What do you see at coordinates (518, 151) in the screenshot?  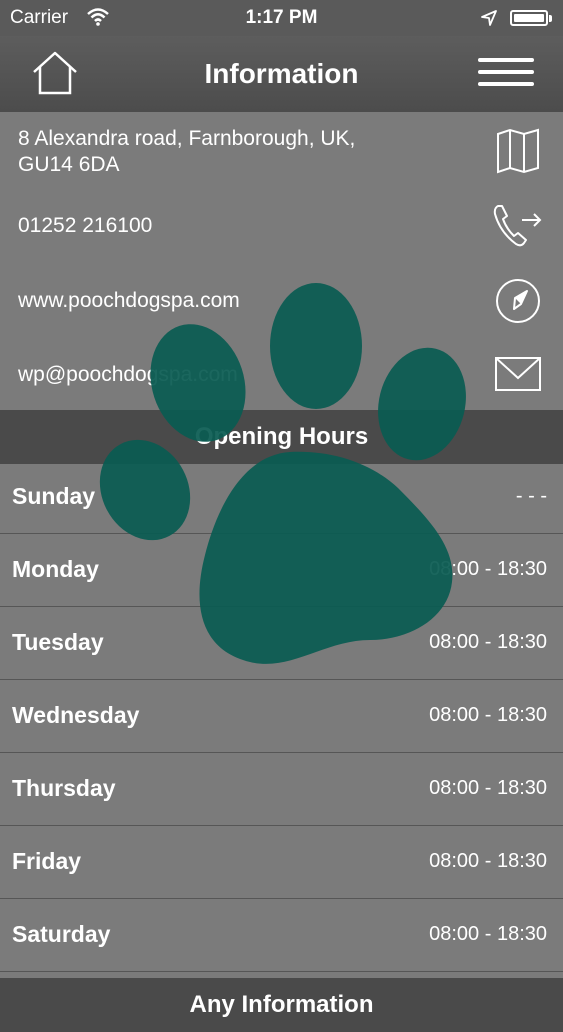 I see `map-icon` at bounding box center [518, 151].